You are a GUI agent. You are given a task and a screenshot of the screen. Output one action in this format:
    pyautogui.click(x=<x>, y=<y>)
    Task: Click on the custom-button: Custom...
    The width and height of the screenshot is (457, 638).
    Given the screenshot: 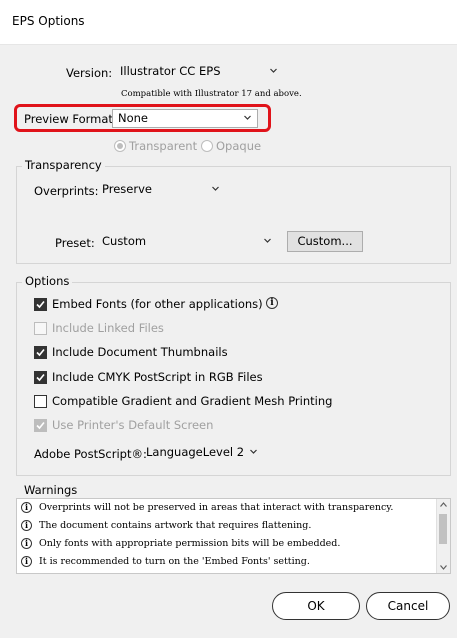 What is the action you would take?
    pyautogui.click(x=325, y=241)
    